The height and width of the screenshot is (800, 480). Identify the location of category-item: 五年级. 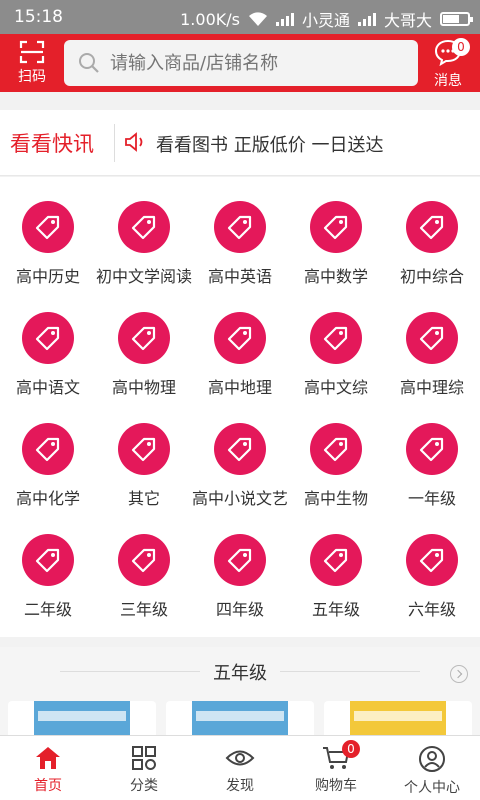
(336, 577).